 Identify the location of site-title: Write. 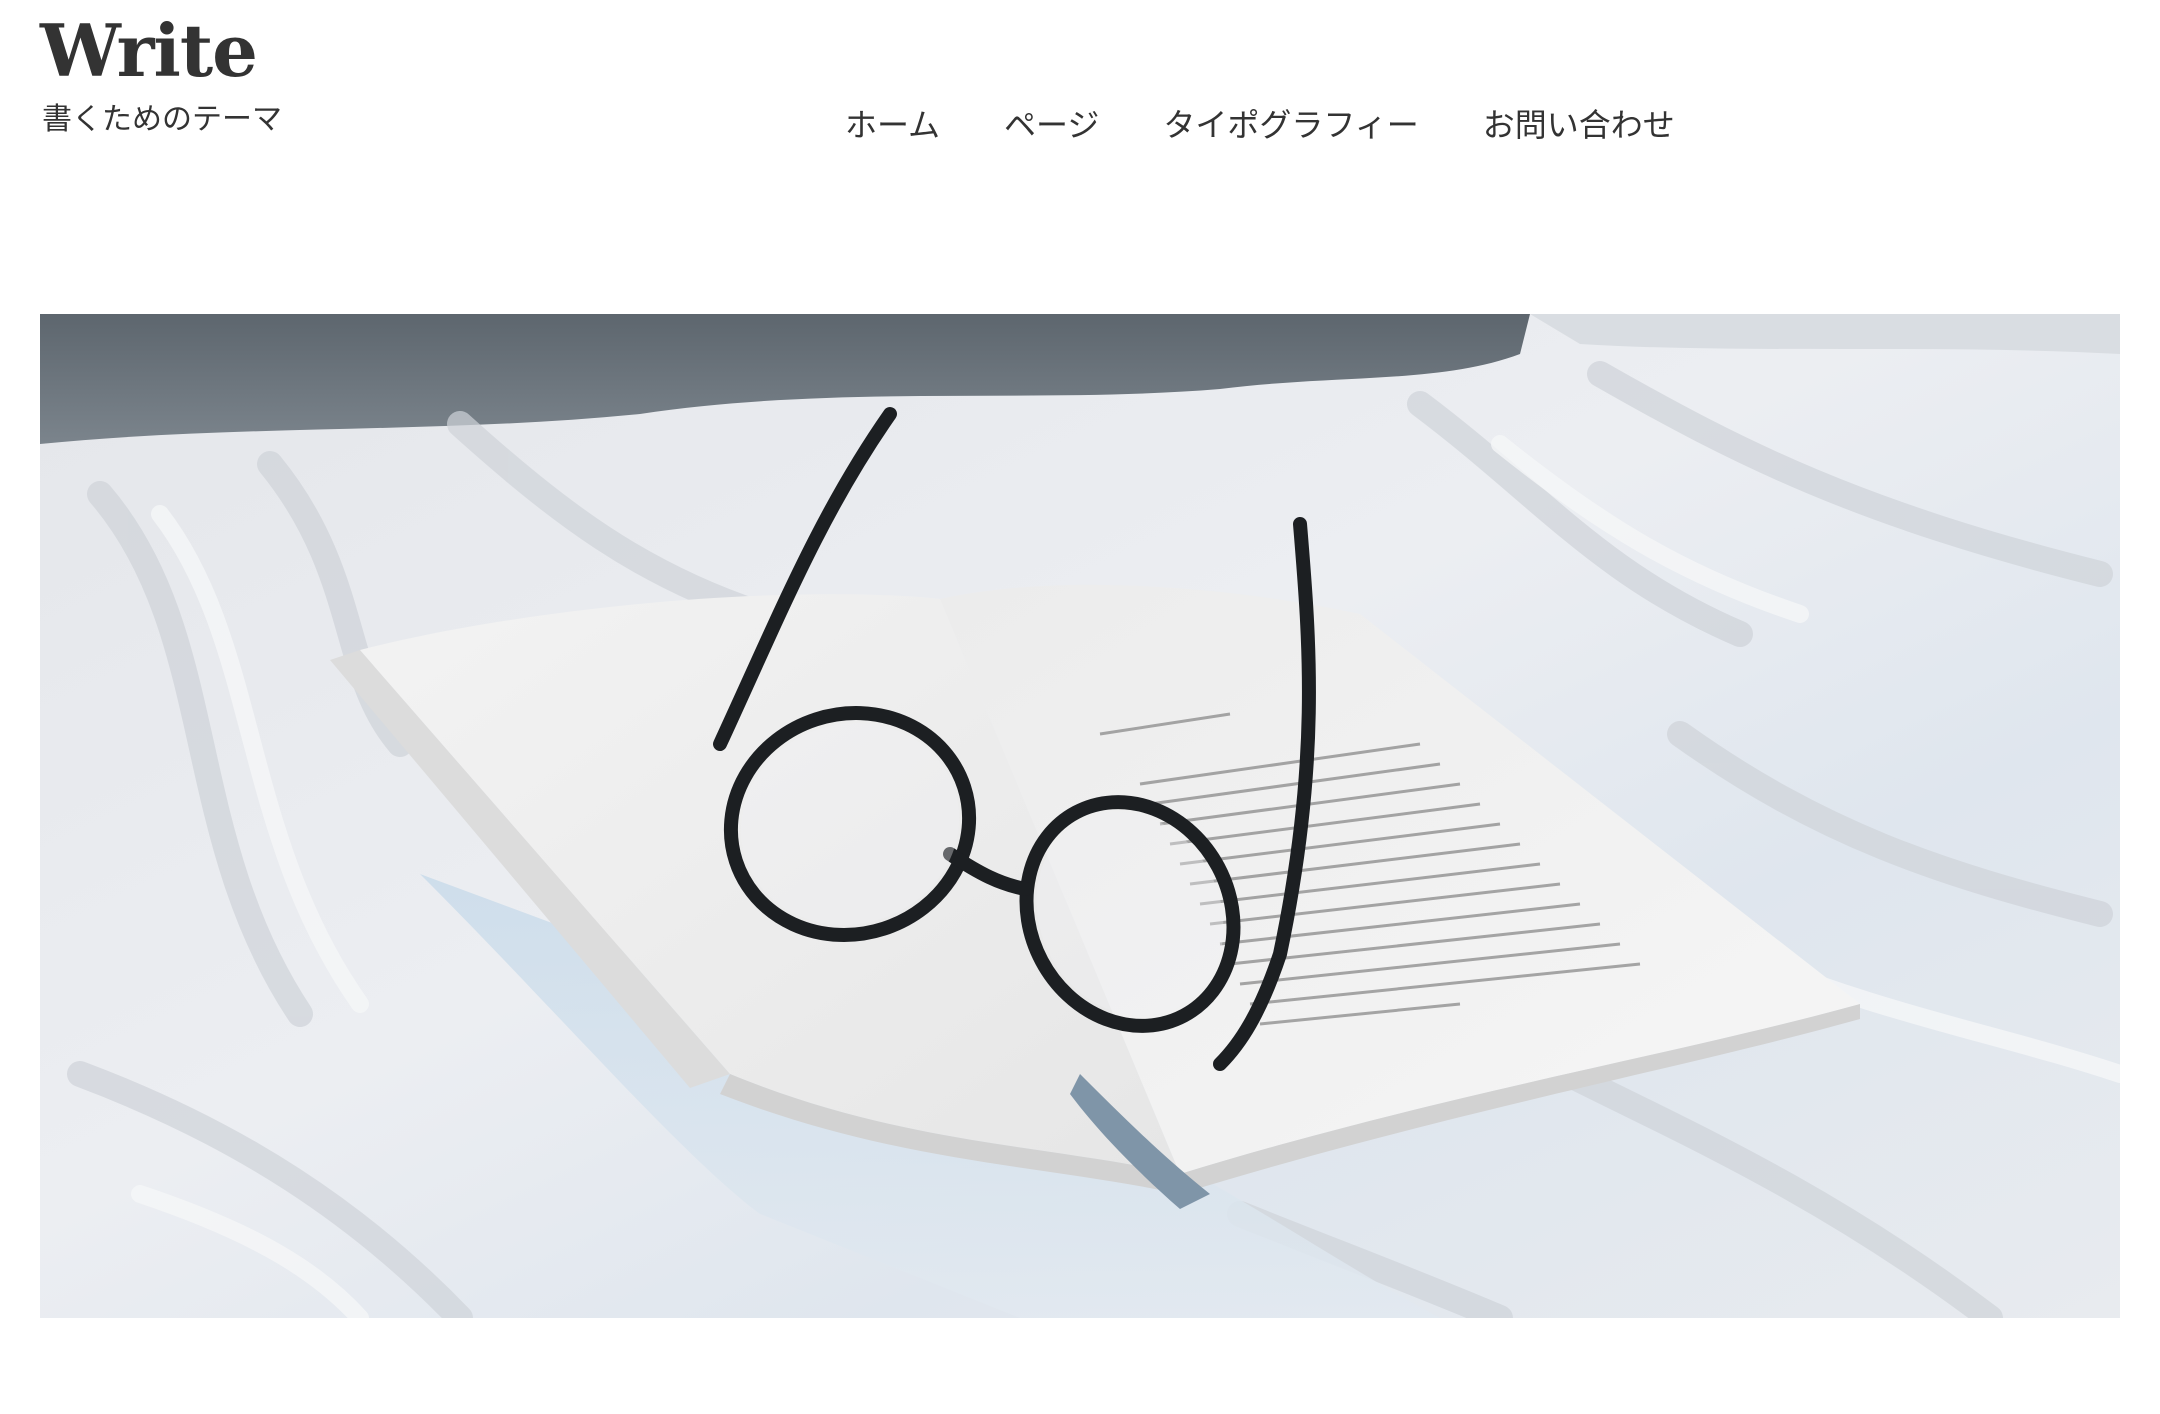
(161, 51).